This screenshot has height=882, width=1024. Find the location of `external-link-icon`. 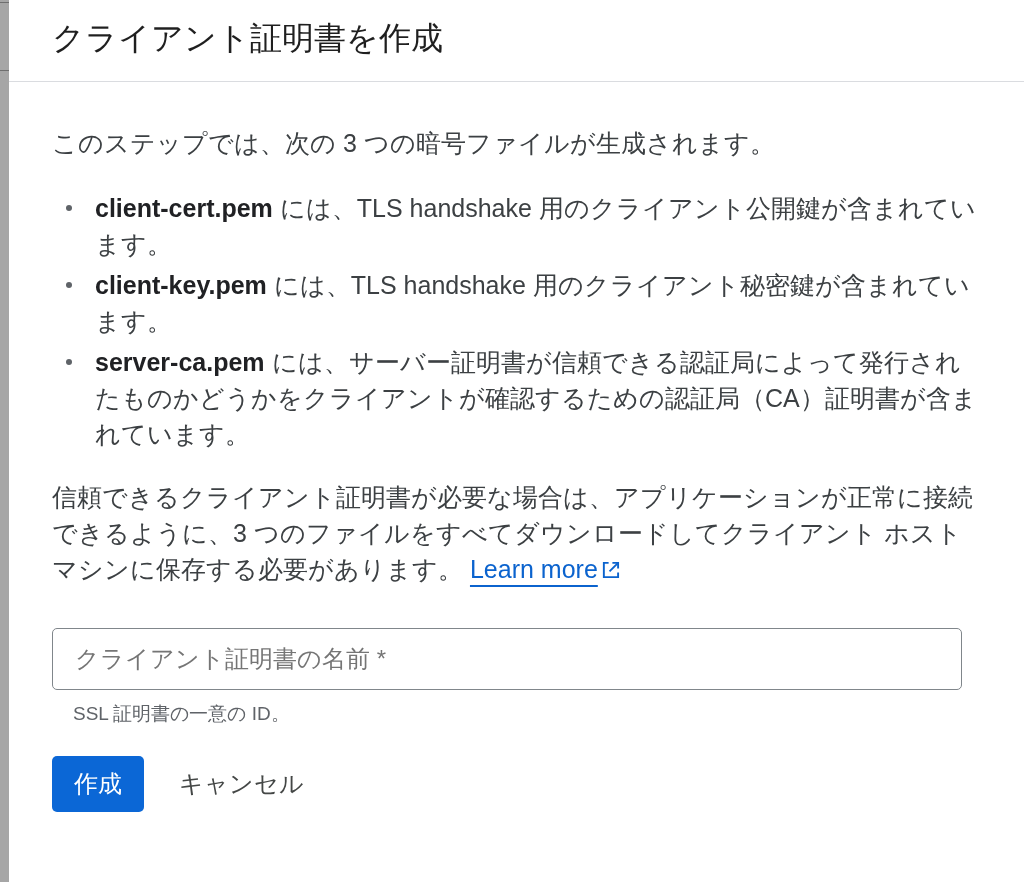

external-link-icon is located at coordinates (610, 570).